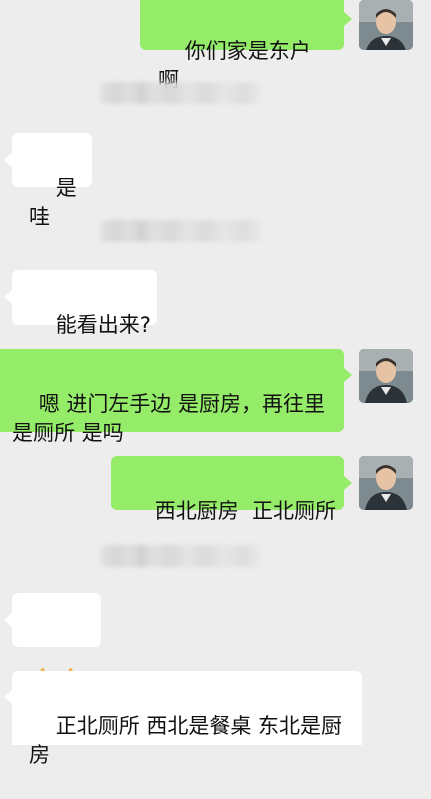  I want to click on message-text: 是哇, so click(53, 202).